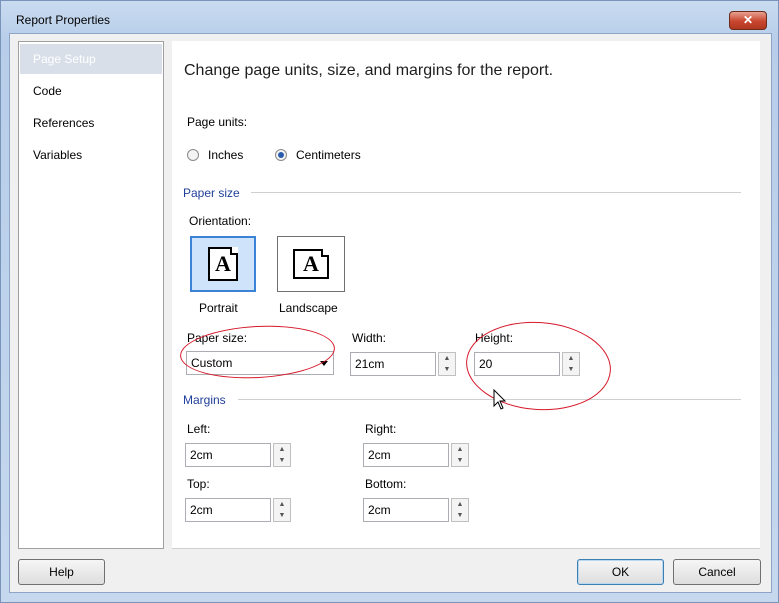  I want to click on close-icon: ✕, so click(748, 20).